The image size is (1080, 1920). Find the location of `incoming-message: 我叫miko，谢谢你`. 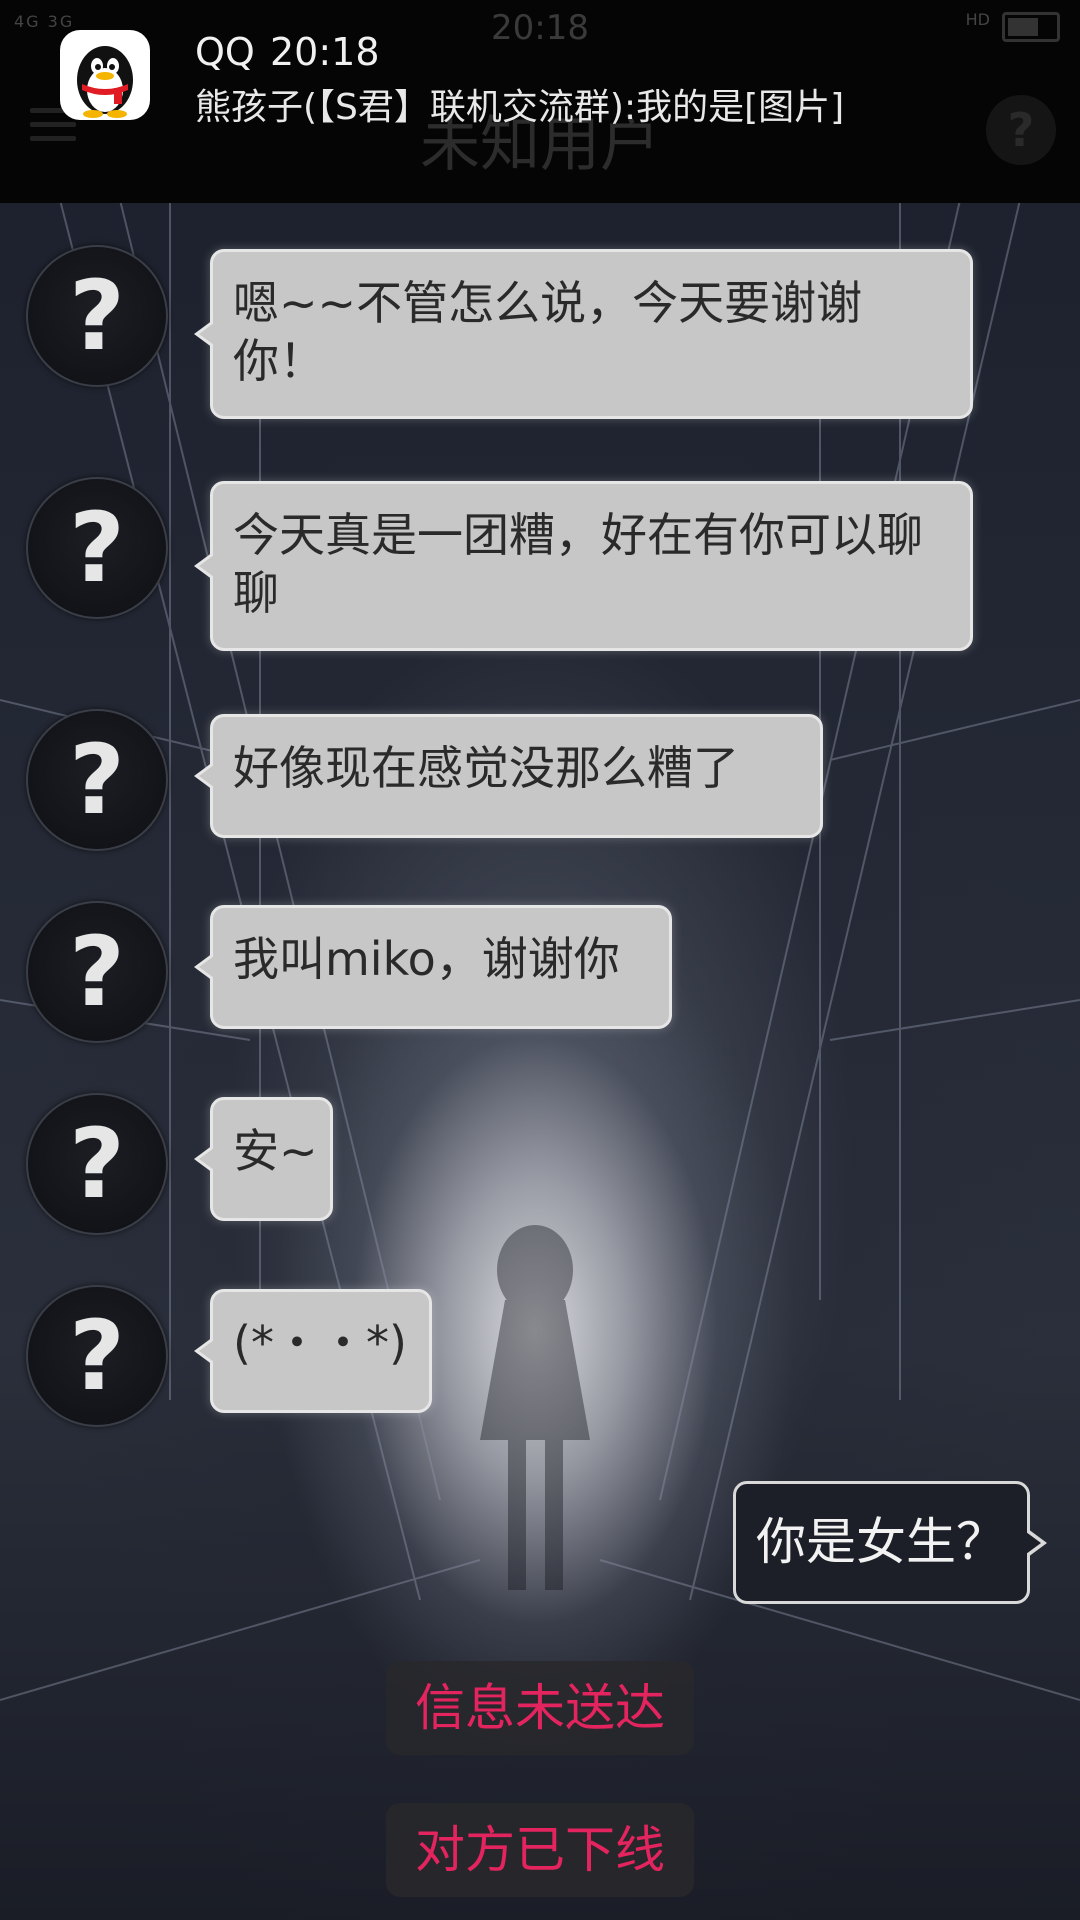

incoming-message: 我叫miko，谢谢你 is located at coordinates (433, 967).